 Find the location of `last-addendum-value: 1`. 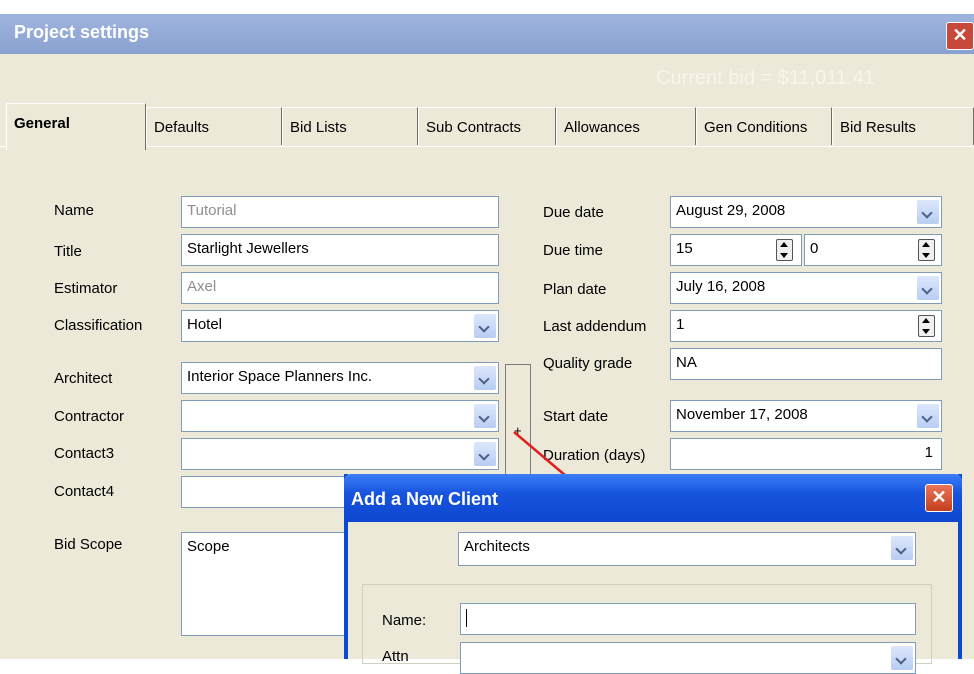

last-addendum-value: 1 is located at coordinates (680, 324).